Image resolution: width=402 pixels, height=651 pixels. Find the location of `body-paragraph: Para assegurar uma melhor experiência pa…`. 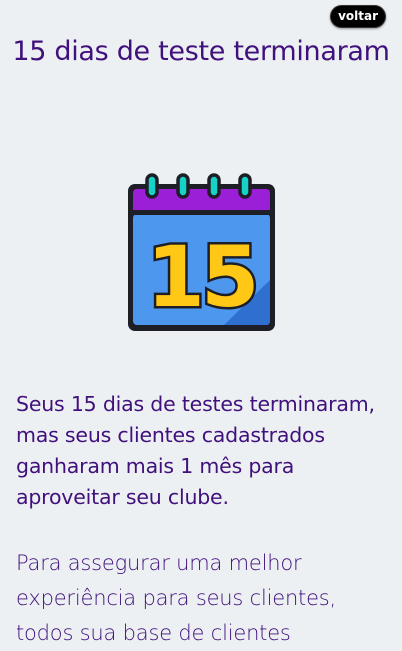

body-paragraph: Para assegurar uma melhor experiência pa… is located at coordinates (176, 598).